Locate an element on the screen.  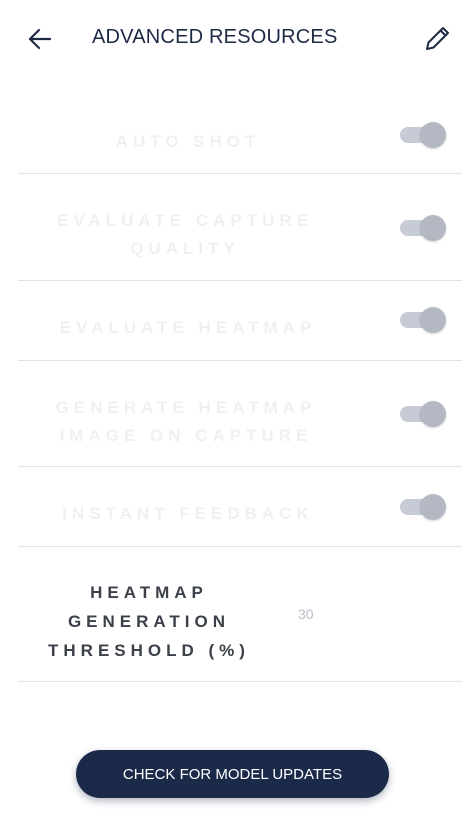
toggle-auto-shot is located at coordinates (422, 135).